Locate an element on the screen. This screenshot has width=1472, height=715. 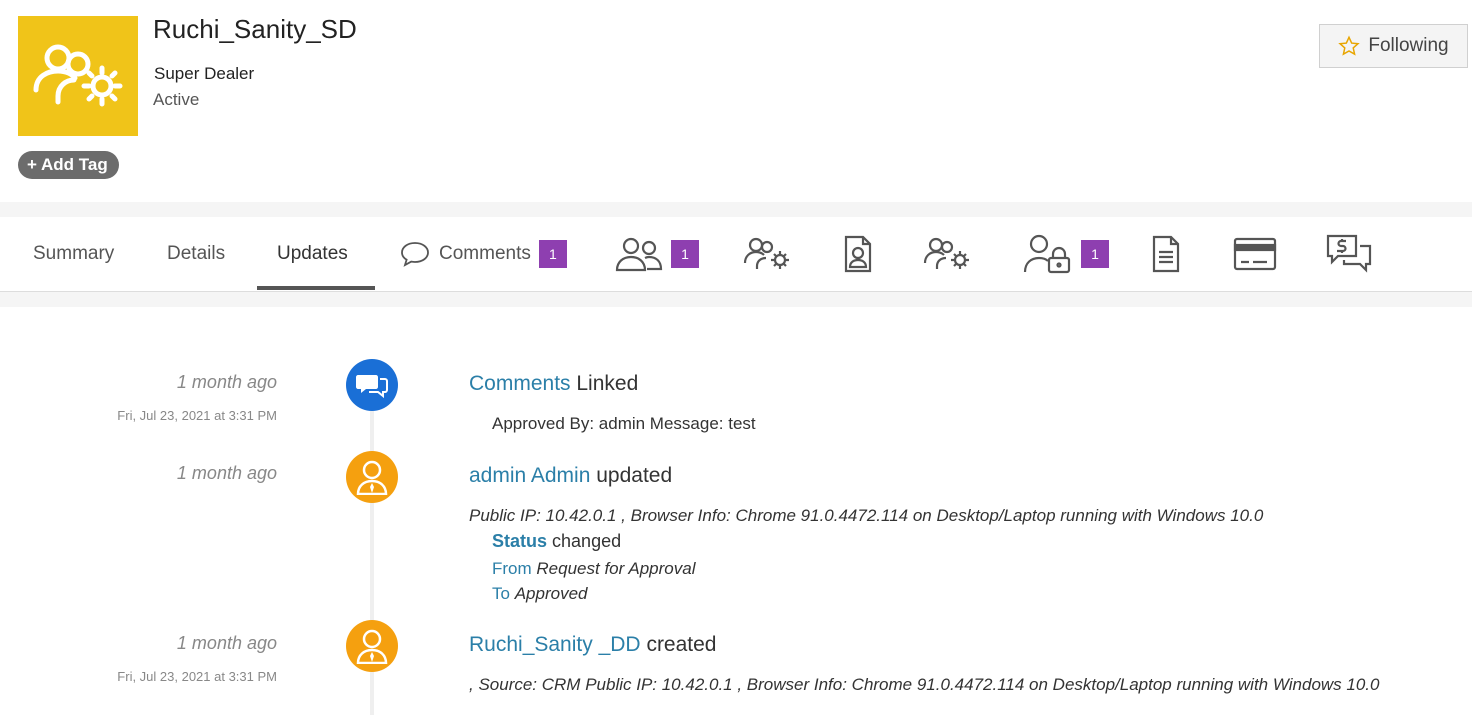
tab-label: Updates is located at coordinates (312, 253).